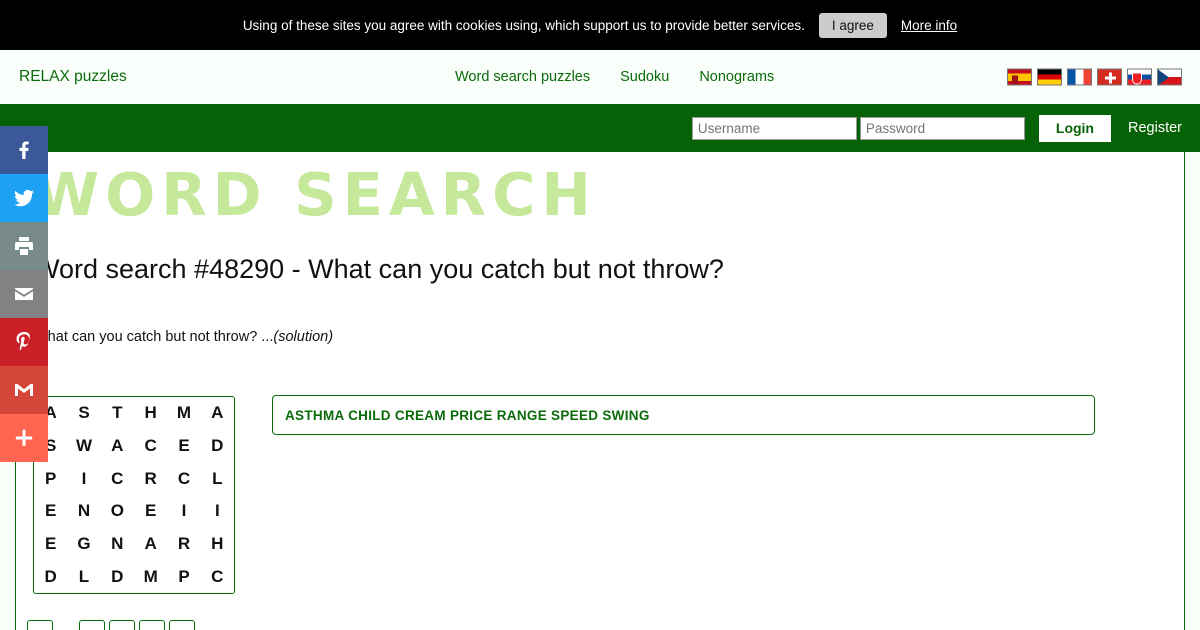 The width and height of the screenshot is (1200, 630). I want to click on grid-cell-r4-c5: I, so click(184, 511).